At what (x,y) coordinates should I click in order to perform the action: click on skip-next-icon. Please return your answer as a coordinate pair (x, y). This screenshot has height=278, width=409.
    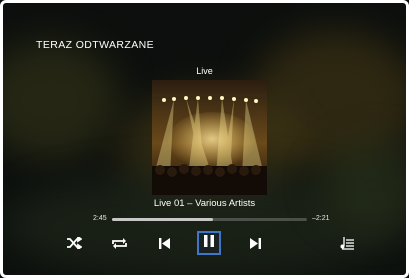
    Looking at the image, I should click on (255, 243).